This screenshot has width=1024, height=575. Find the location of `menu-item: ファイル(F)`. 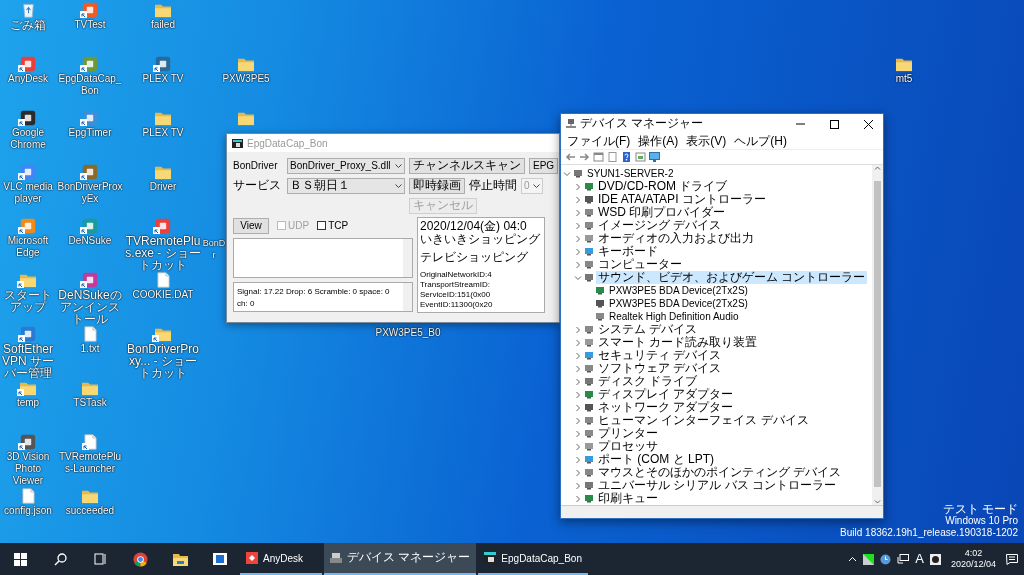

menu-item: ファイル(F) is located at coordinates (599, 141).